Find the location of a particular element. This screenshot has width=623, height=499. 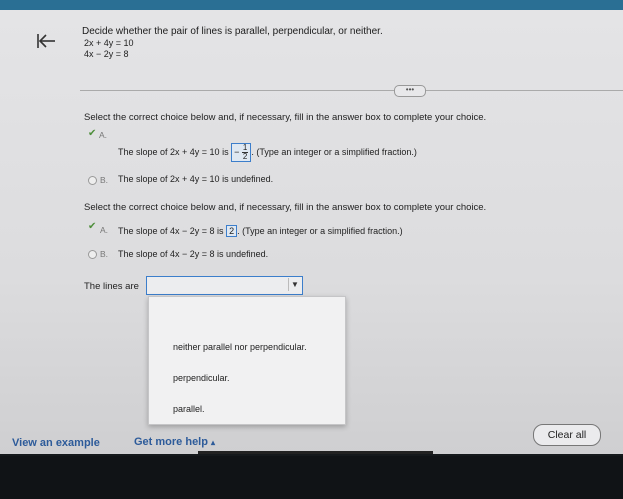

equation-1: 2x + 4y = 10 is located at coordinates (109, 43).